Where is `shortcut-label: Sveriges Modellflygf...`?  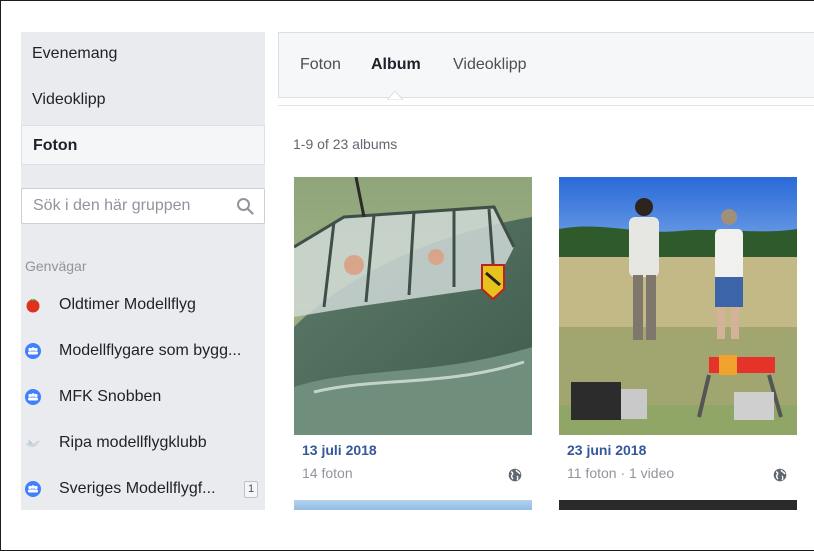 shortcut-label: Sveriges Modellflygf... is located at coordinates (137, 488).